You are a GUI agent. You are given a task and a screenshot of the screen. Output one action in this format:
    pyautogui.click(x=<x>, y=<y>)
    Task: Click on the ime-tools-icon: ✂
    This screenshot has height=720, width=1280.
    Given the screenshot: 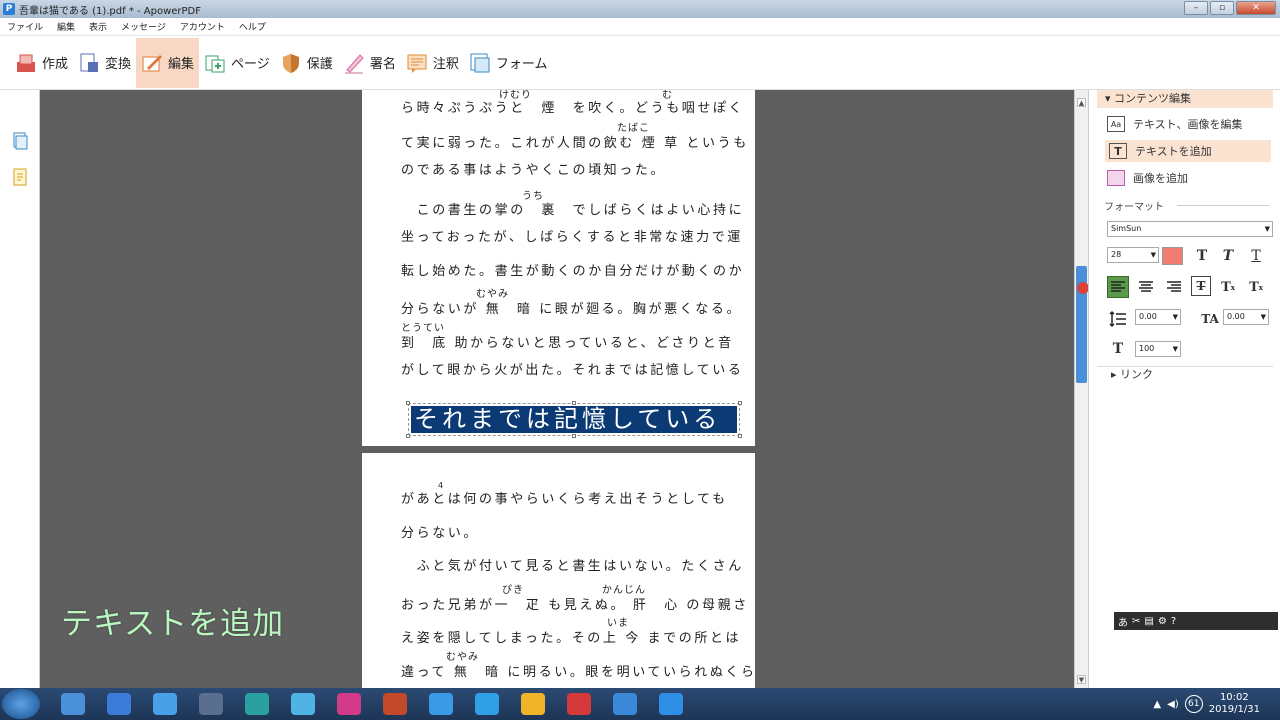 What is the action you would take?
    pyautogui.click(x=1136, y=621)
    